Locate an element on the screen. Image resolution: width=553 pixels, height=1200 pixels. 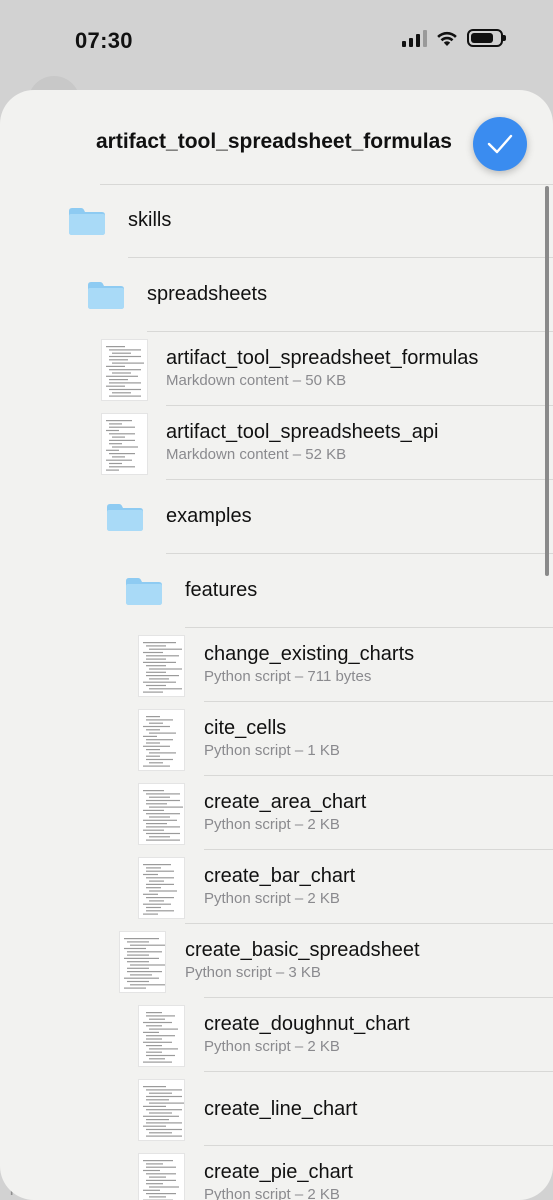
file-row-create-line-chart: create_line_chart is located at coordinates (276, 1110).